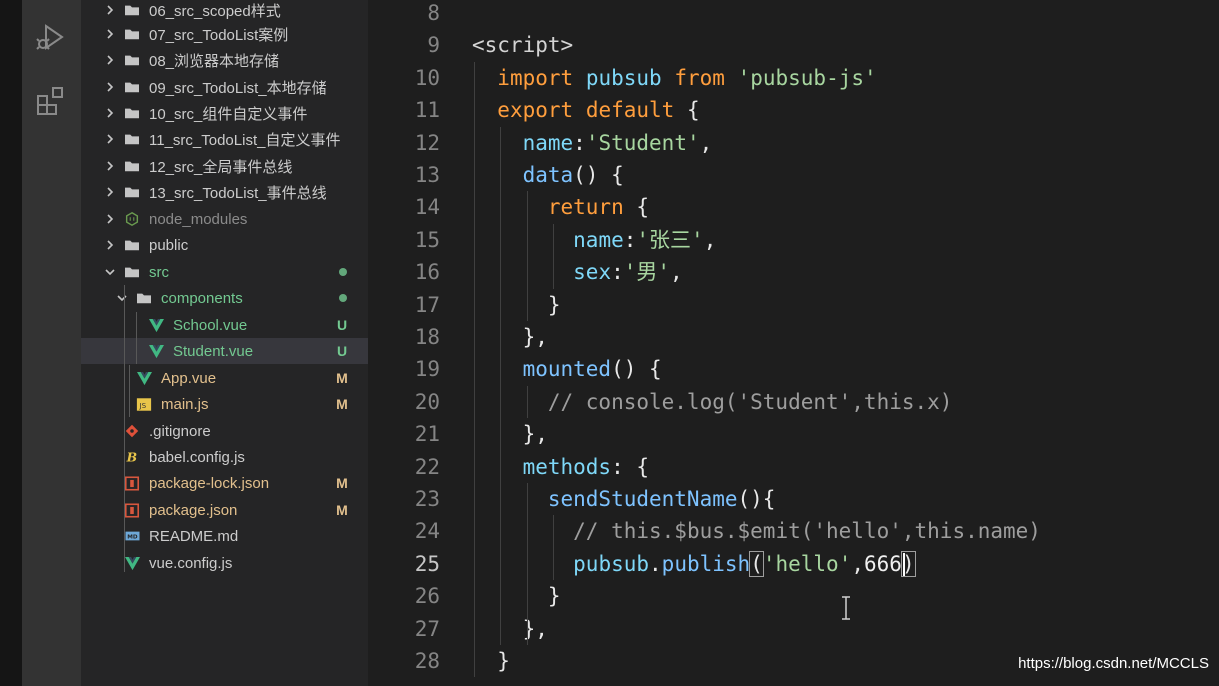 The height and width of the screenshot is (686, 1219). What do you see at coordinates (501, 385) in the screenshot?
I see `indent-guide` at bounding box center [501, 385].